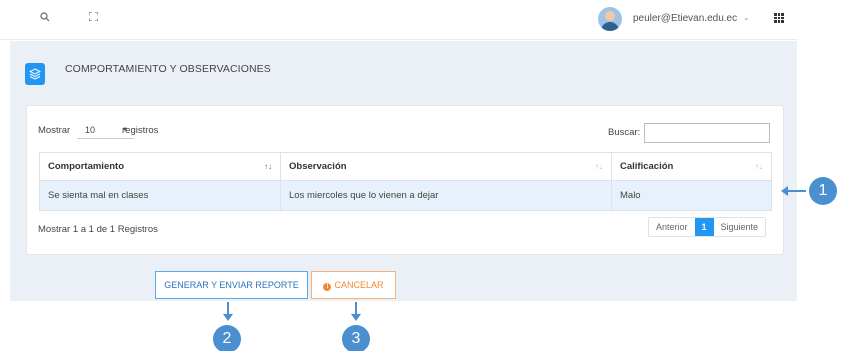 The width and height of the screenshot is (842, 351). I want to click on records-label: registros, so click(140, 130).